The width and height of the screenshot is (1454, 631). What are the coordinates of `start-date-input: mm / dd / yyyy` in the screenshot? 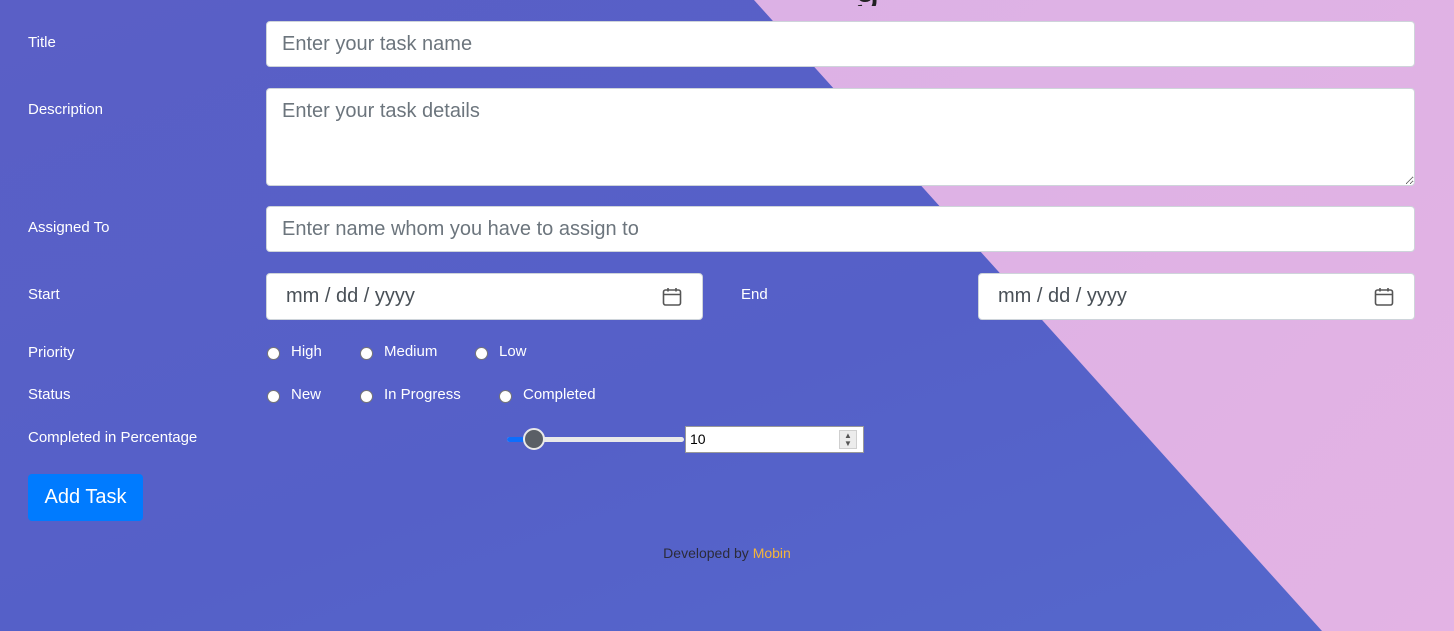 It's located at (484, 296).